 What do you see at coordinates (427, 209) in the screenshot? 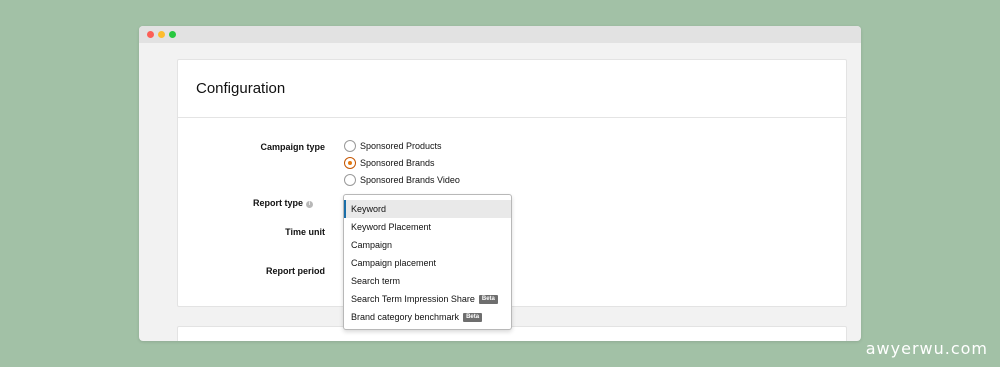
I see `dropdown-option-keyword: Keyword` at bounding box center [427, 209].